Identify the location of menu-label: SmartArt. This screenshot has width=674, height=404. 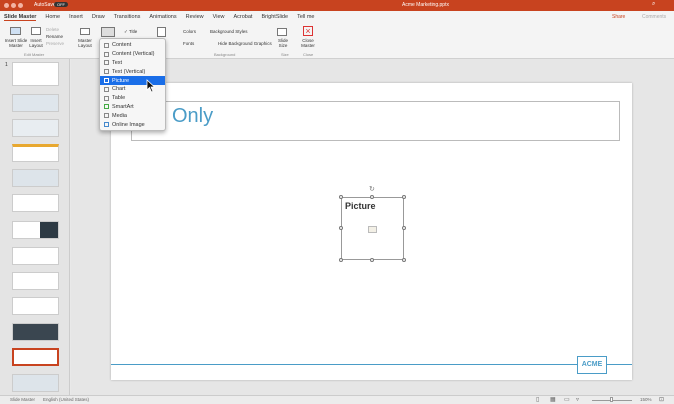
(123, 106).